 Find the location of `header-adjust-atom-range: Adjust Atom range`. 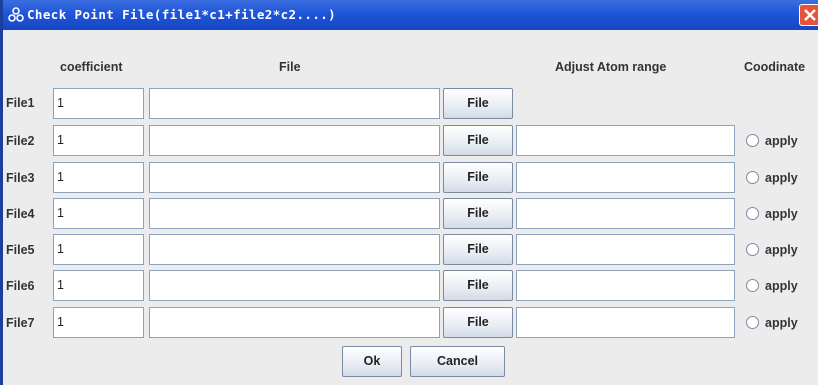

header-adjust-atom-range: Adjust Atom range is located at coordinates (611, 67).